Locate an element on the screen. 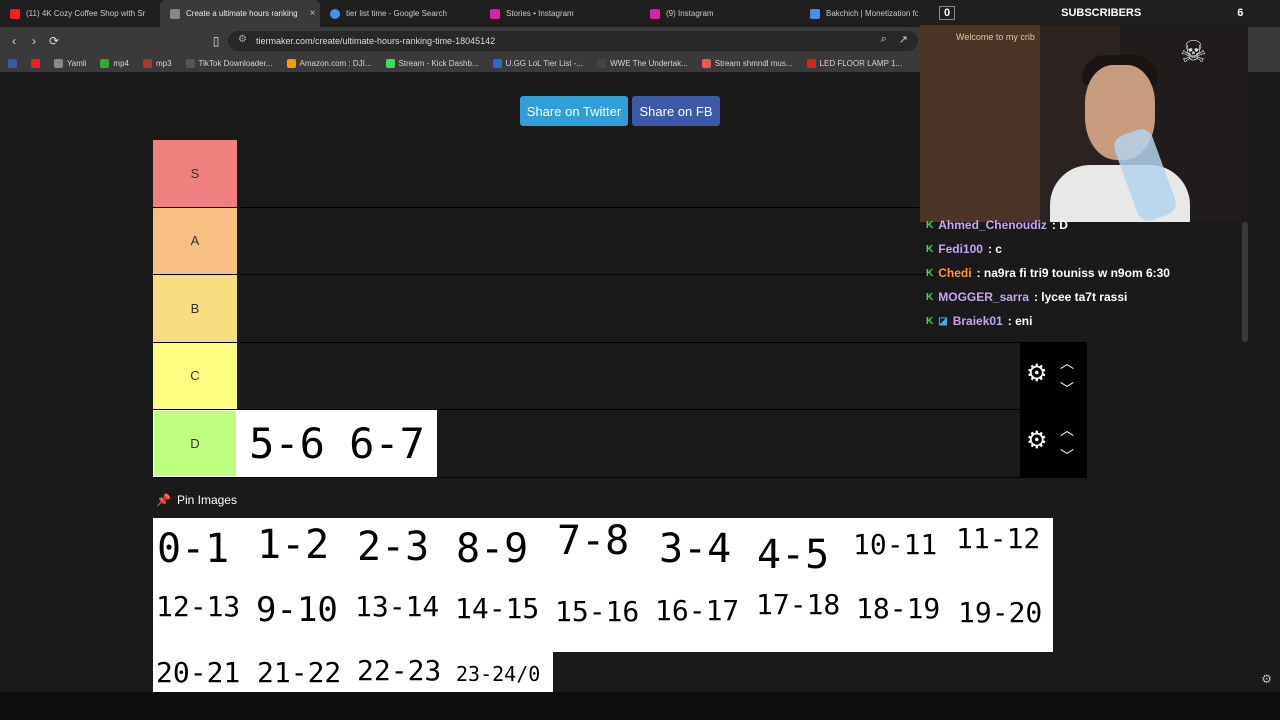  bookmark-label: mp4 is located at coordinates (121, 63).